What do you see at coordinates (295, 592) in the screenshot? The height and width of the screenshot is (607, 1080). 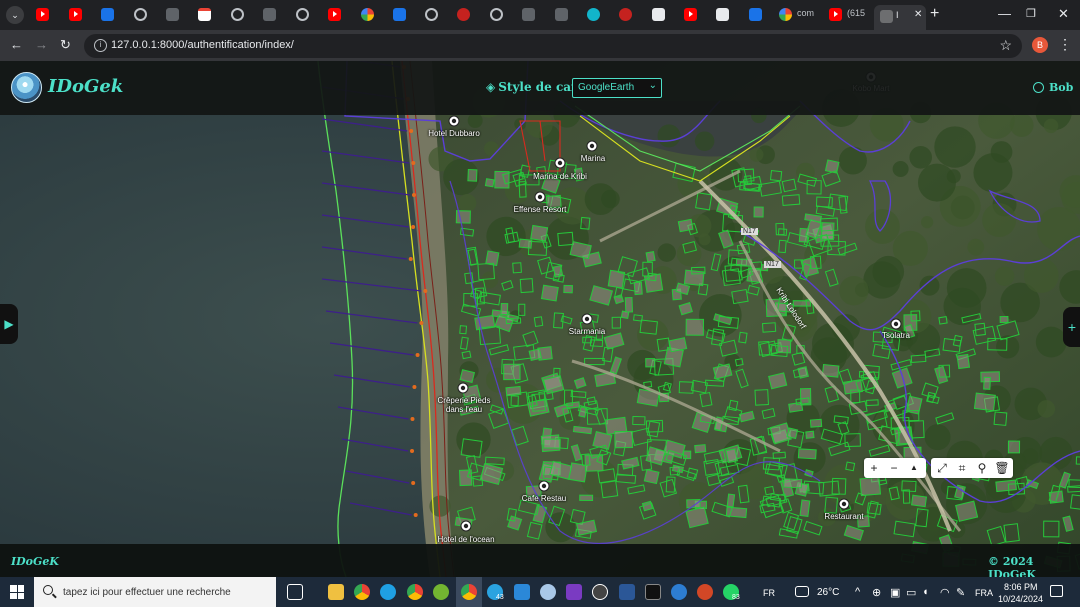 I see `task-view-icon` at bounding box center [295, 592].